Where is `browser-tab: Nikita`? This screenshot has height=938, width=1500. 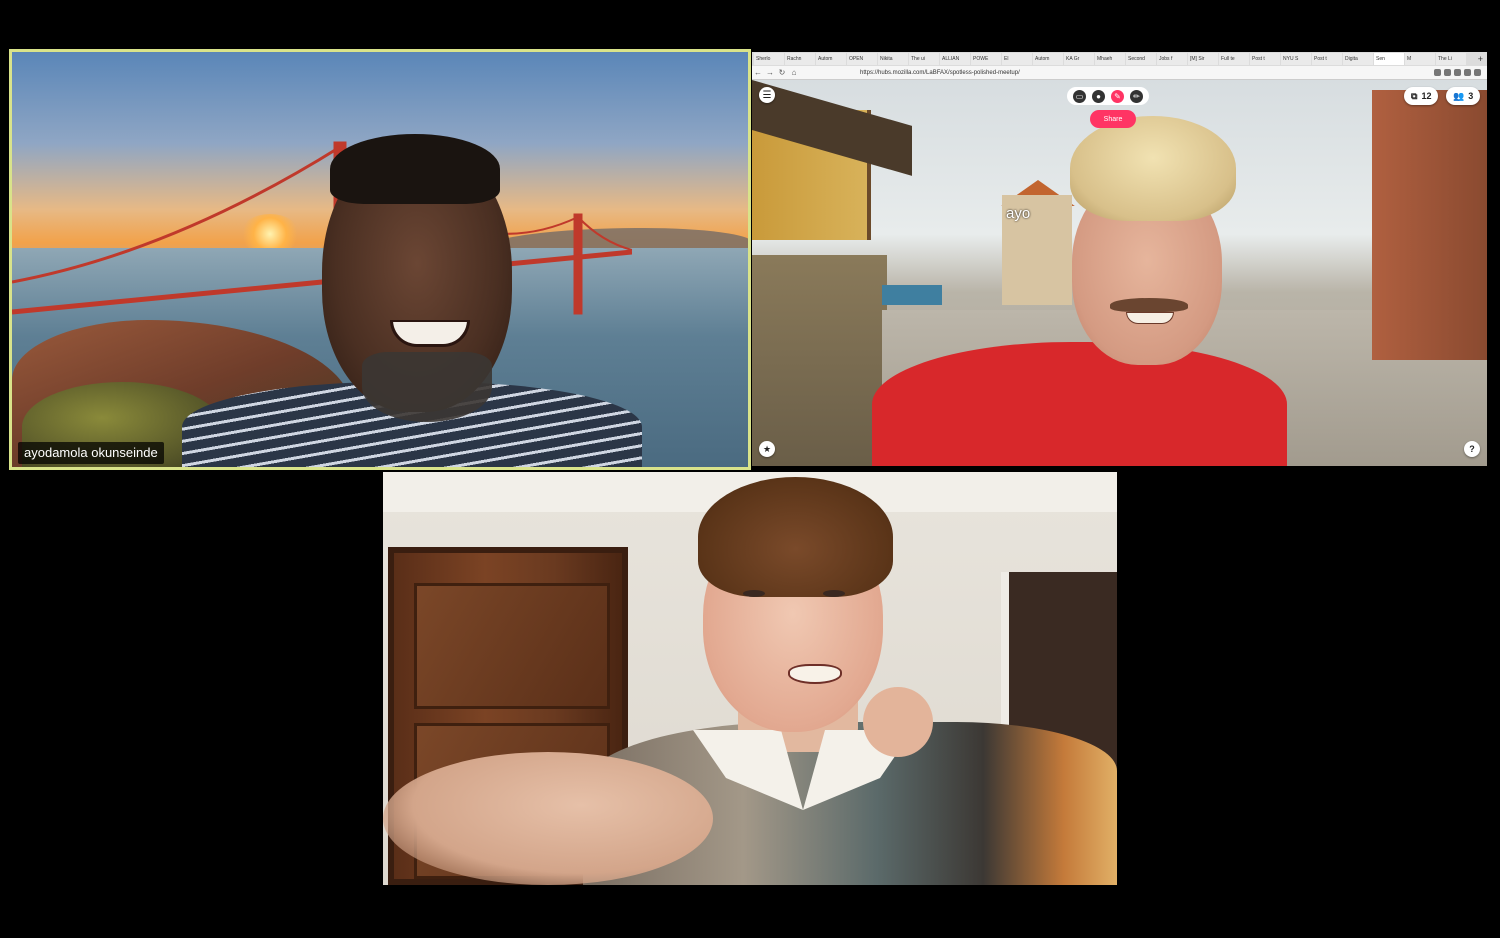
browser-tab: Nikita is located at coordinates (893, 59).